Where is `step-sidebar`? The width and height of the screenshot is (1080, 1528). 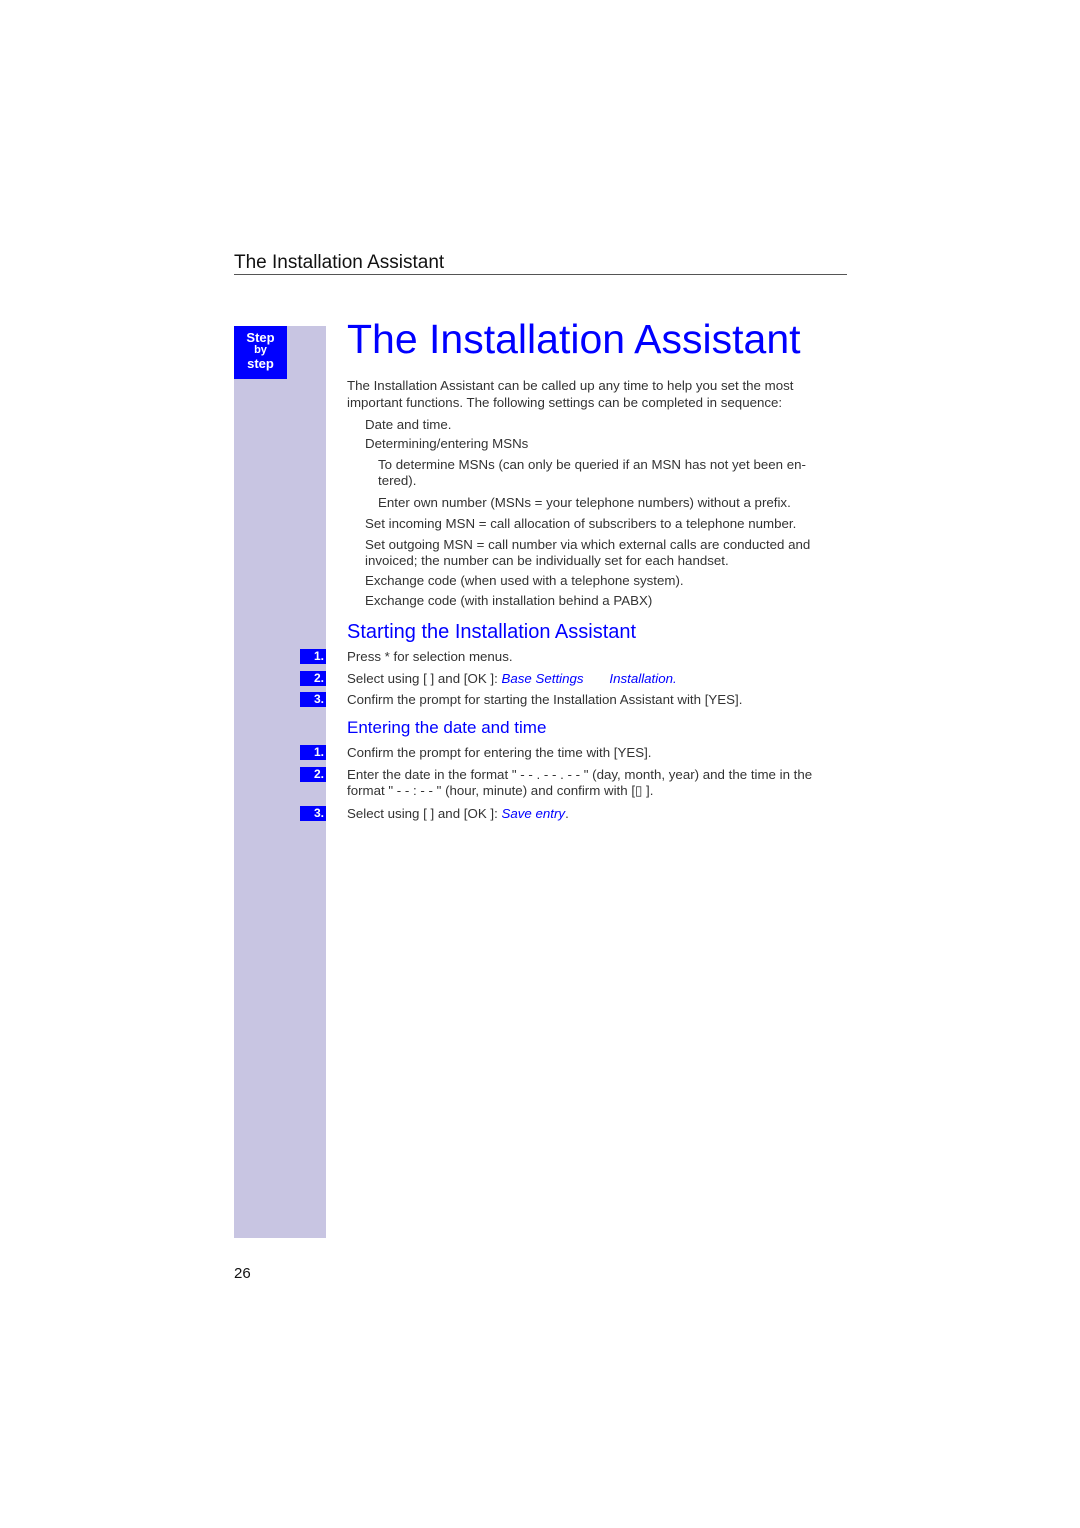
step-sidebar is located at coordinates (280, 782).